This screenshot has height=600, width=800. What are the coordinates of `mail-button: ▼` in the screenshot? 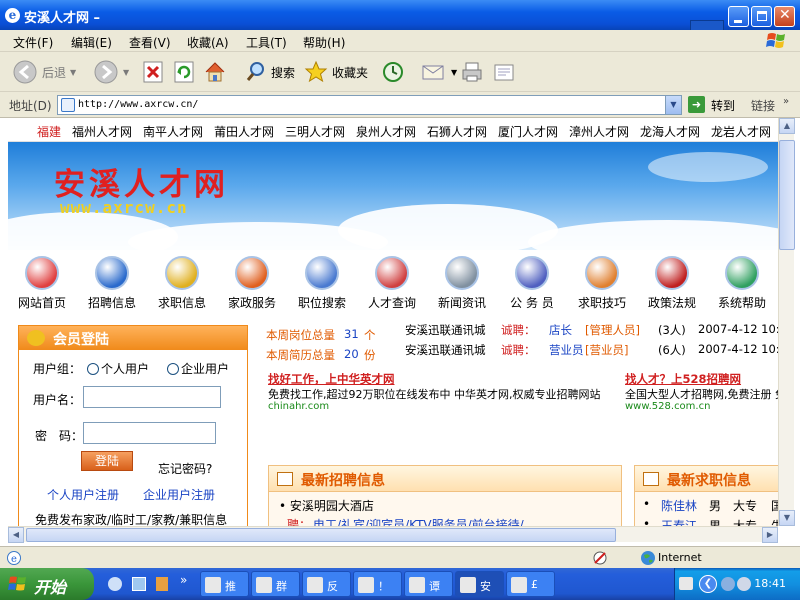 It's located at (439, 72).